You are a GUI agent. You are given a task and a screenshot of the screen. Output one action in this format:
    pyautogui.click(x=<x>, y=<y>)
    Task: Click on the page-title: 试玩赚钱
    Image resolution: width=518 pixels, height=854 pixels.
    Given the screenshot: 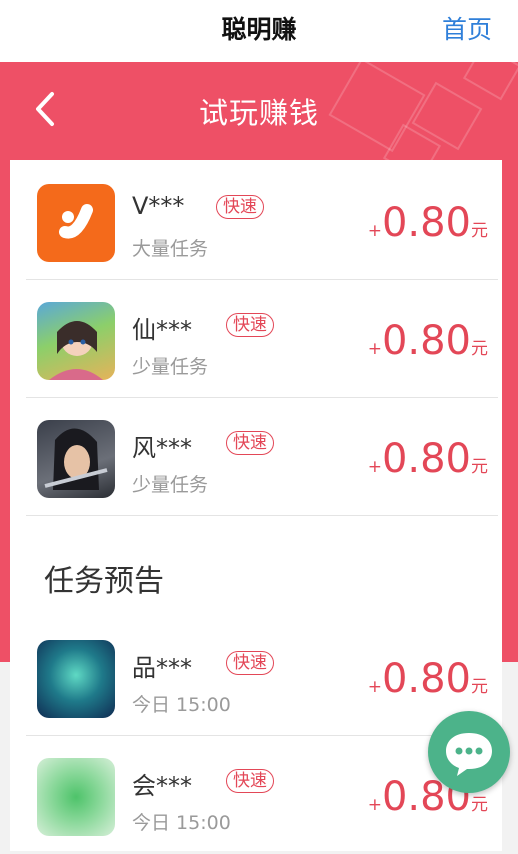 What is the action you would take?
    pyautogui.click(x=258, y=113)
    